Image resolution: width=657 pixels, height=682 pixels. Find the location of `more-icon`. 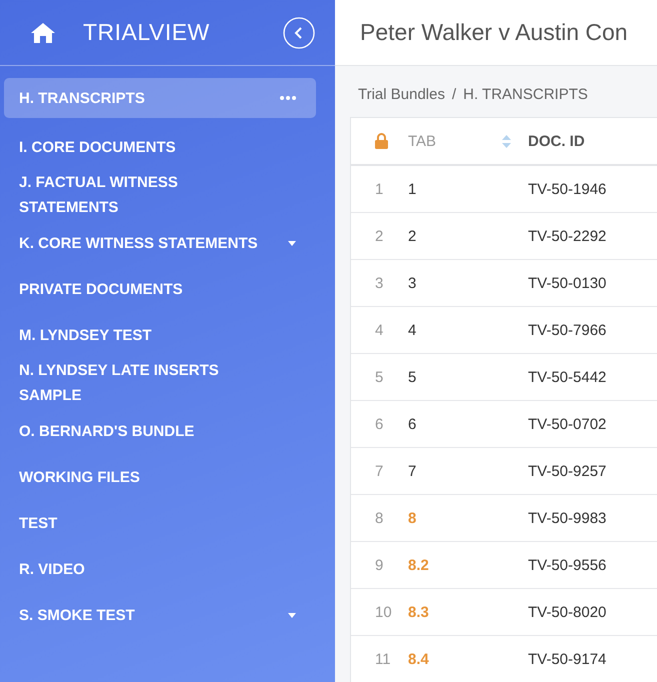

more-icon is located at coordinates (288, 98).